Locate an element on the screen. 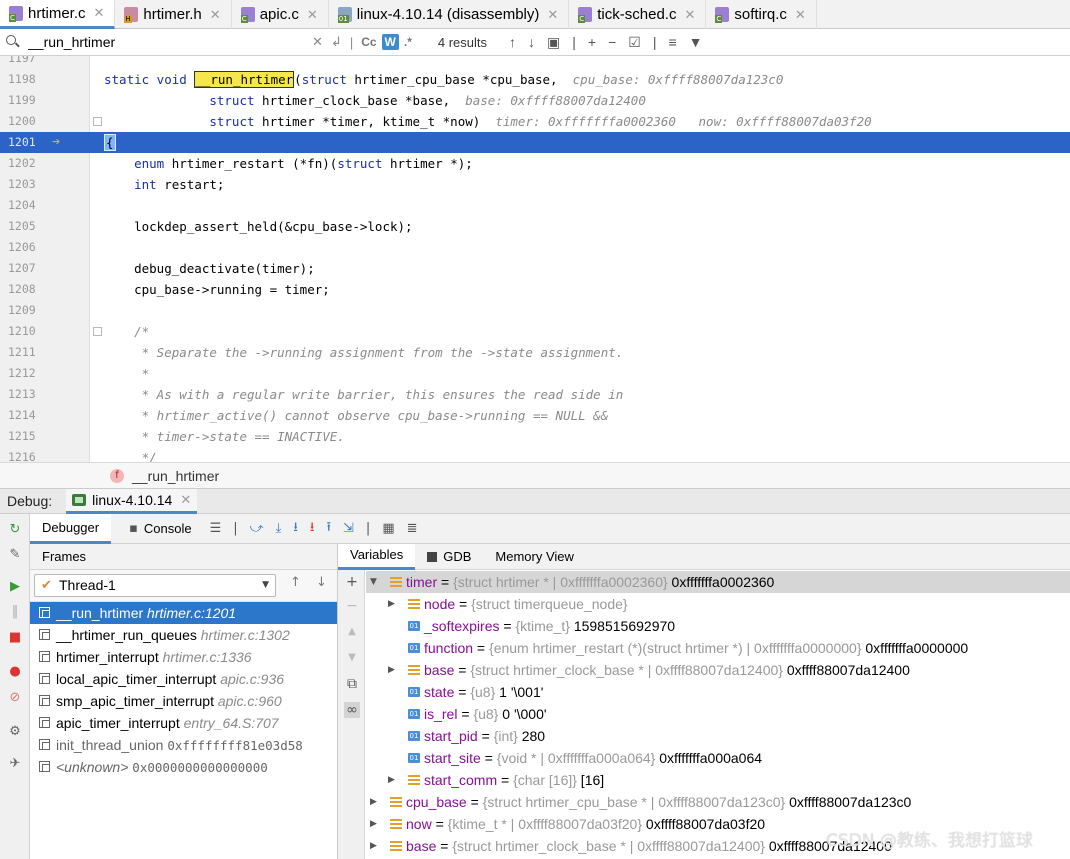  tab-tick-sched-c: Ctick-sched.c ✕ is located at coordinates (638, 14).